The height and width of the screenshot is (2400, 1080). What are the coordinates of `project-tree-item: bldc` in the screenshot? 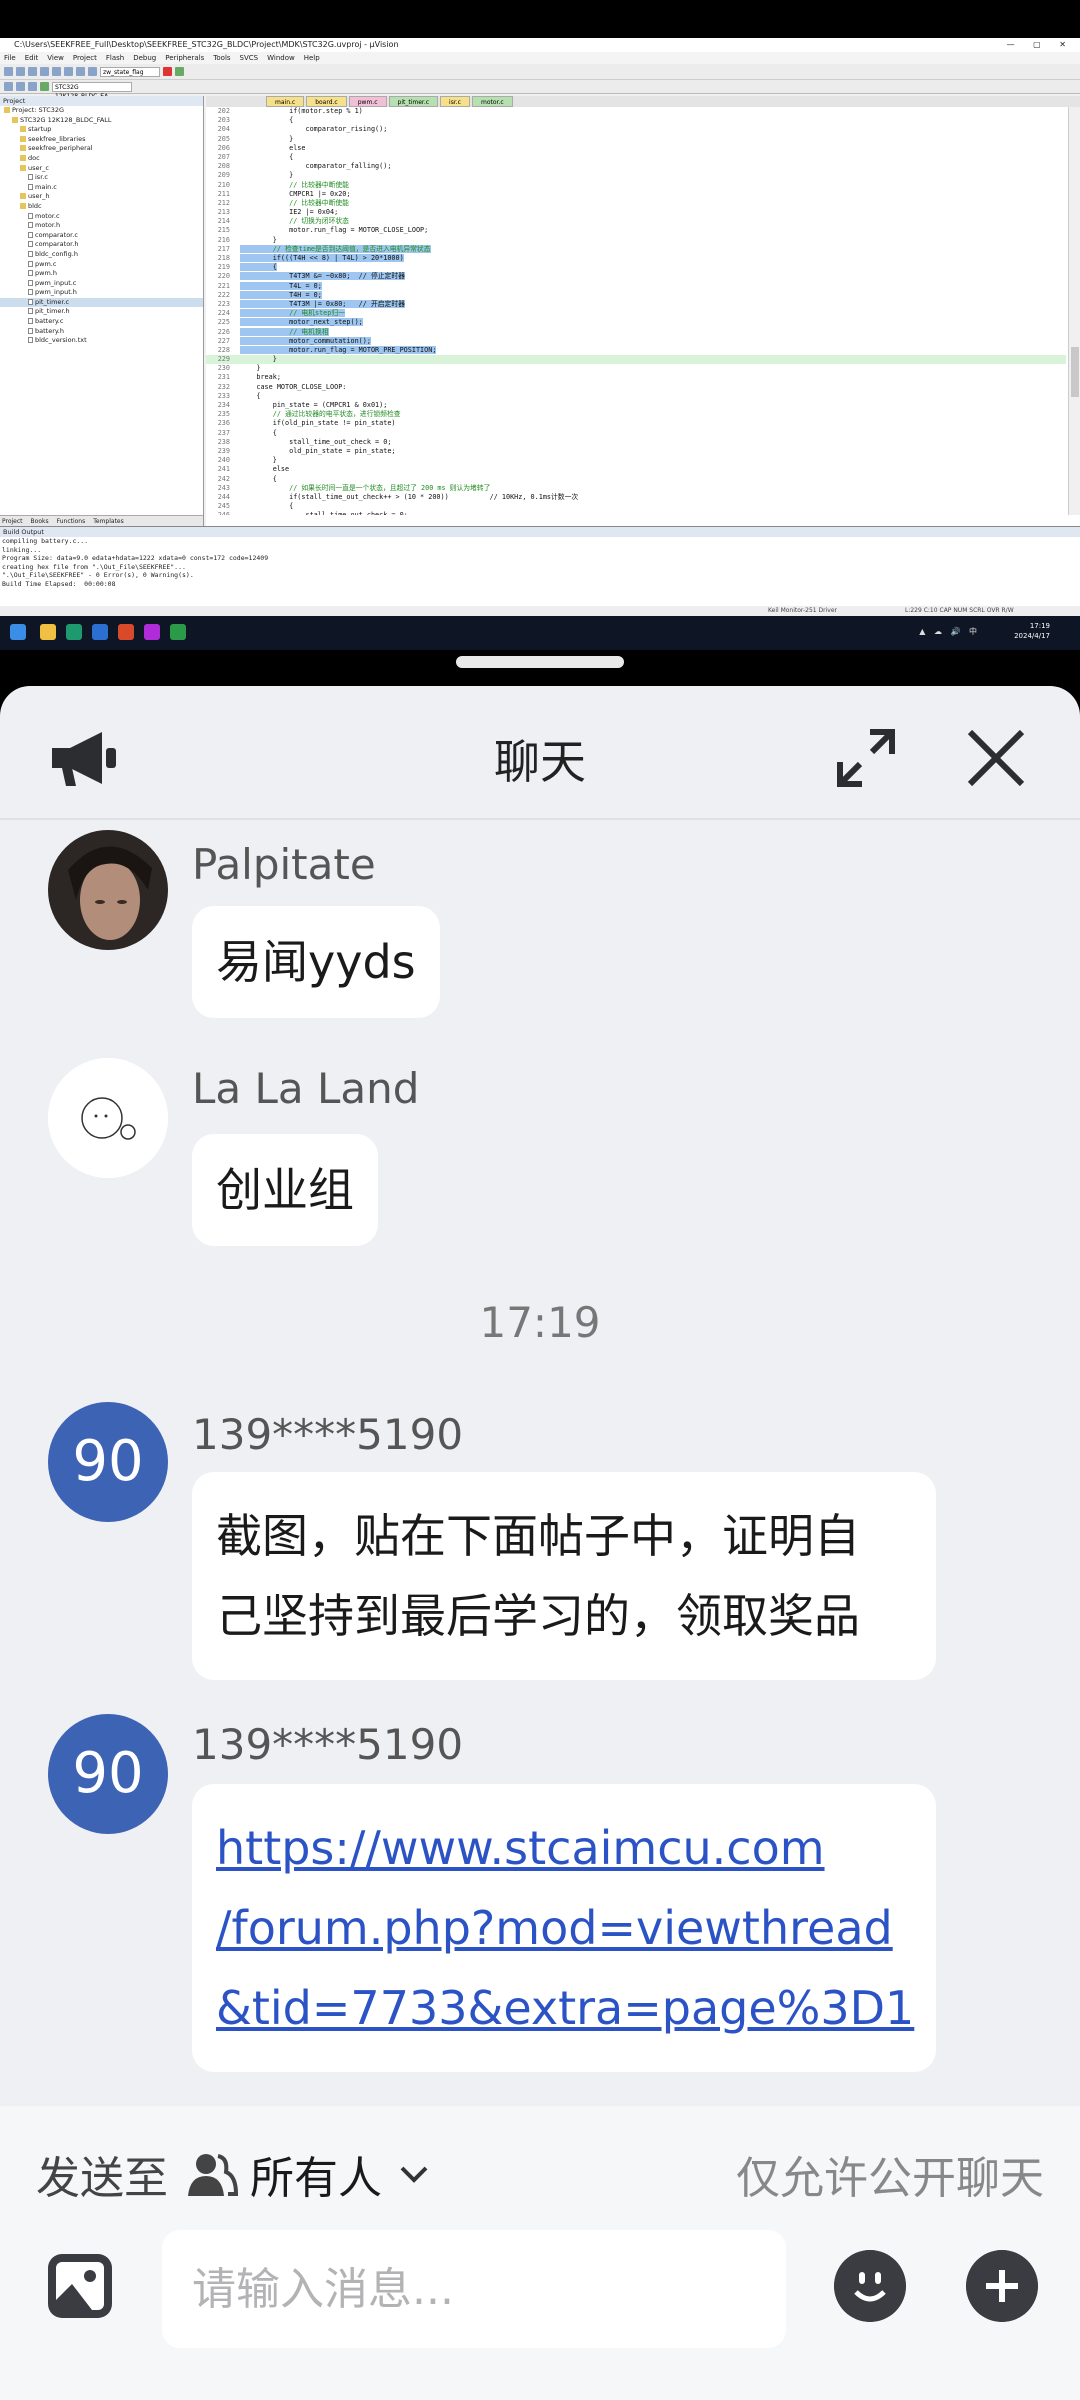 It's located at (101, 207).